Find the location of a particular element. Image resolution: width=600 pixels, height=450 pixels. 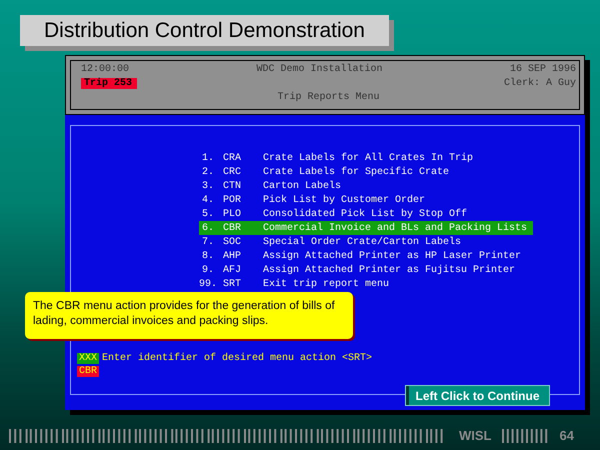

page-number: 64 is located at coordinates (567, 435).